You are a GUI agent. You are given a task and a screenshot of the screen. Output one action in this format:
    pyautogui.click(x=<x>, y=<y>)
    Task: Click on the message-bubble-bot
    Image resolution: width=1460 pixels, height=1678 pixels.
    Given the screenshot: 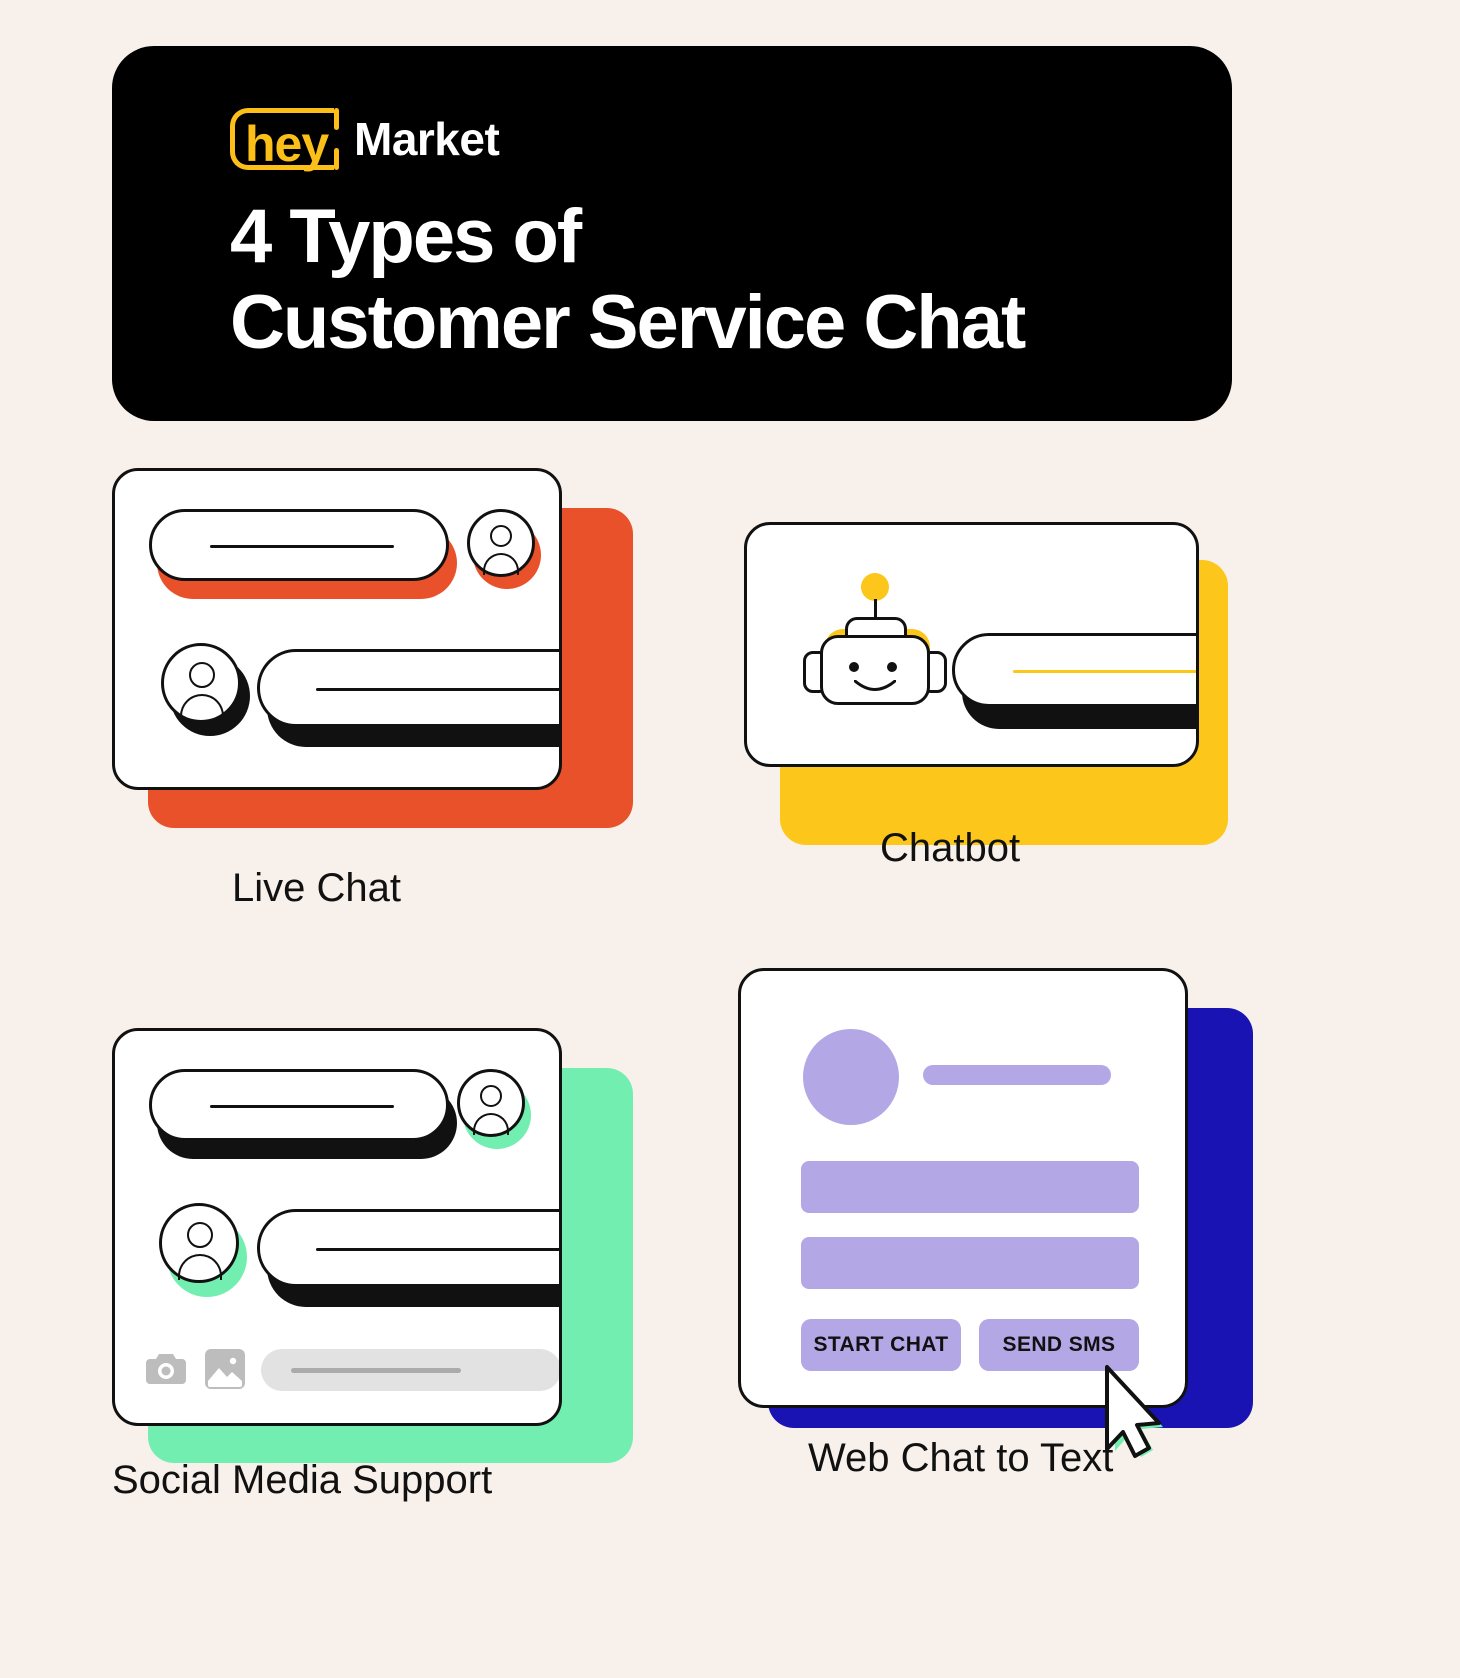 What is the action you would take?
    pyautogui.click(x=1074, y=670)
    